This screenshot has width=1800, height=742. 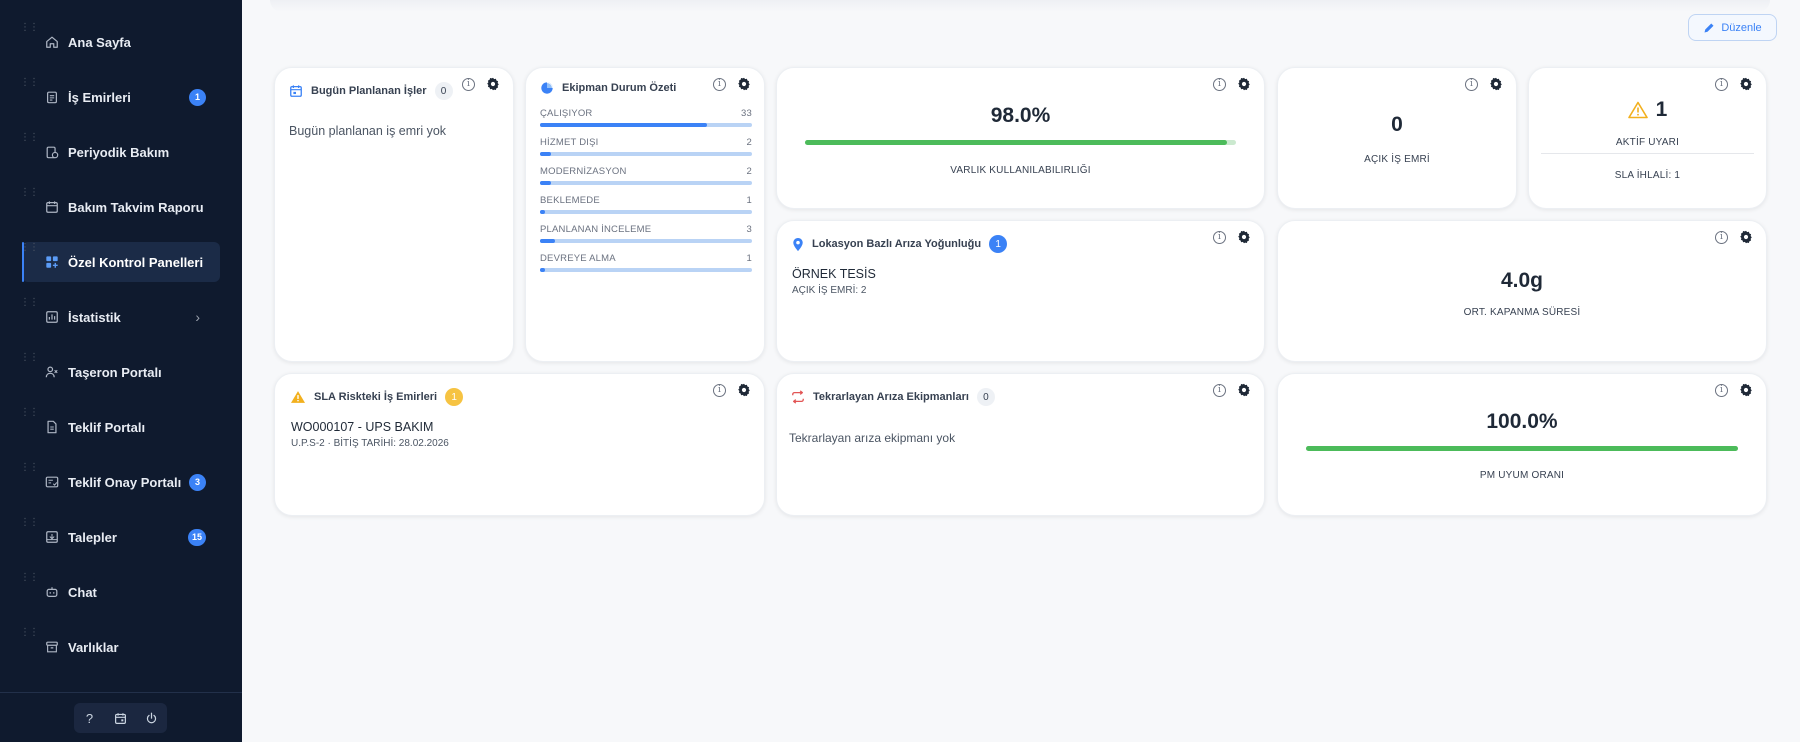 What do you see at coordinates (120, 647) in the screenshot?
I see `sidebar-item-varliklar: ⋮⋮ Varlıklar` at bounding box center [120, 647].